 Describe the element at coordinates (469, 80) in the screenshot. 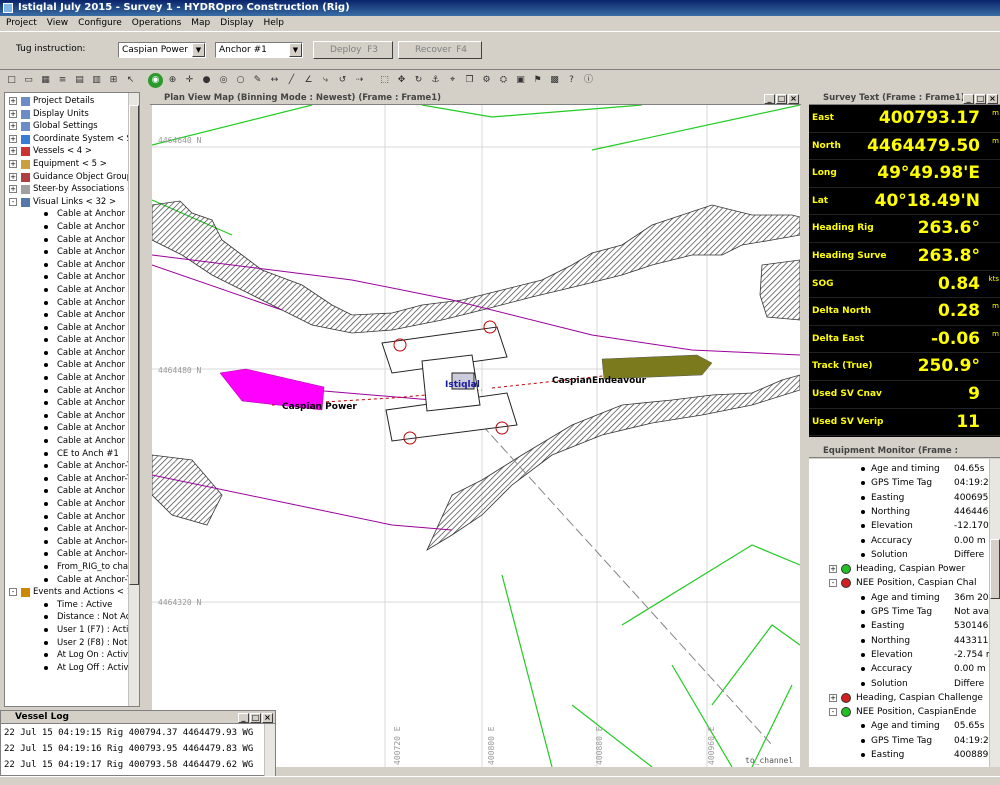

I see `layers-icon: ❐` at that location.